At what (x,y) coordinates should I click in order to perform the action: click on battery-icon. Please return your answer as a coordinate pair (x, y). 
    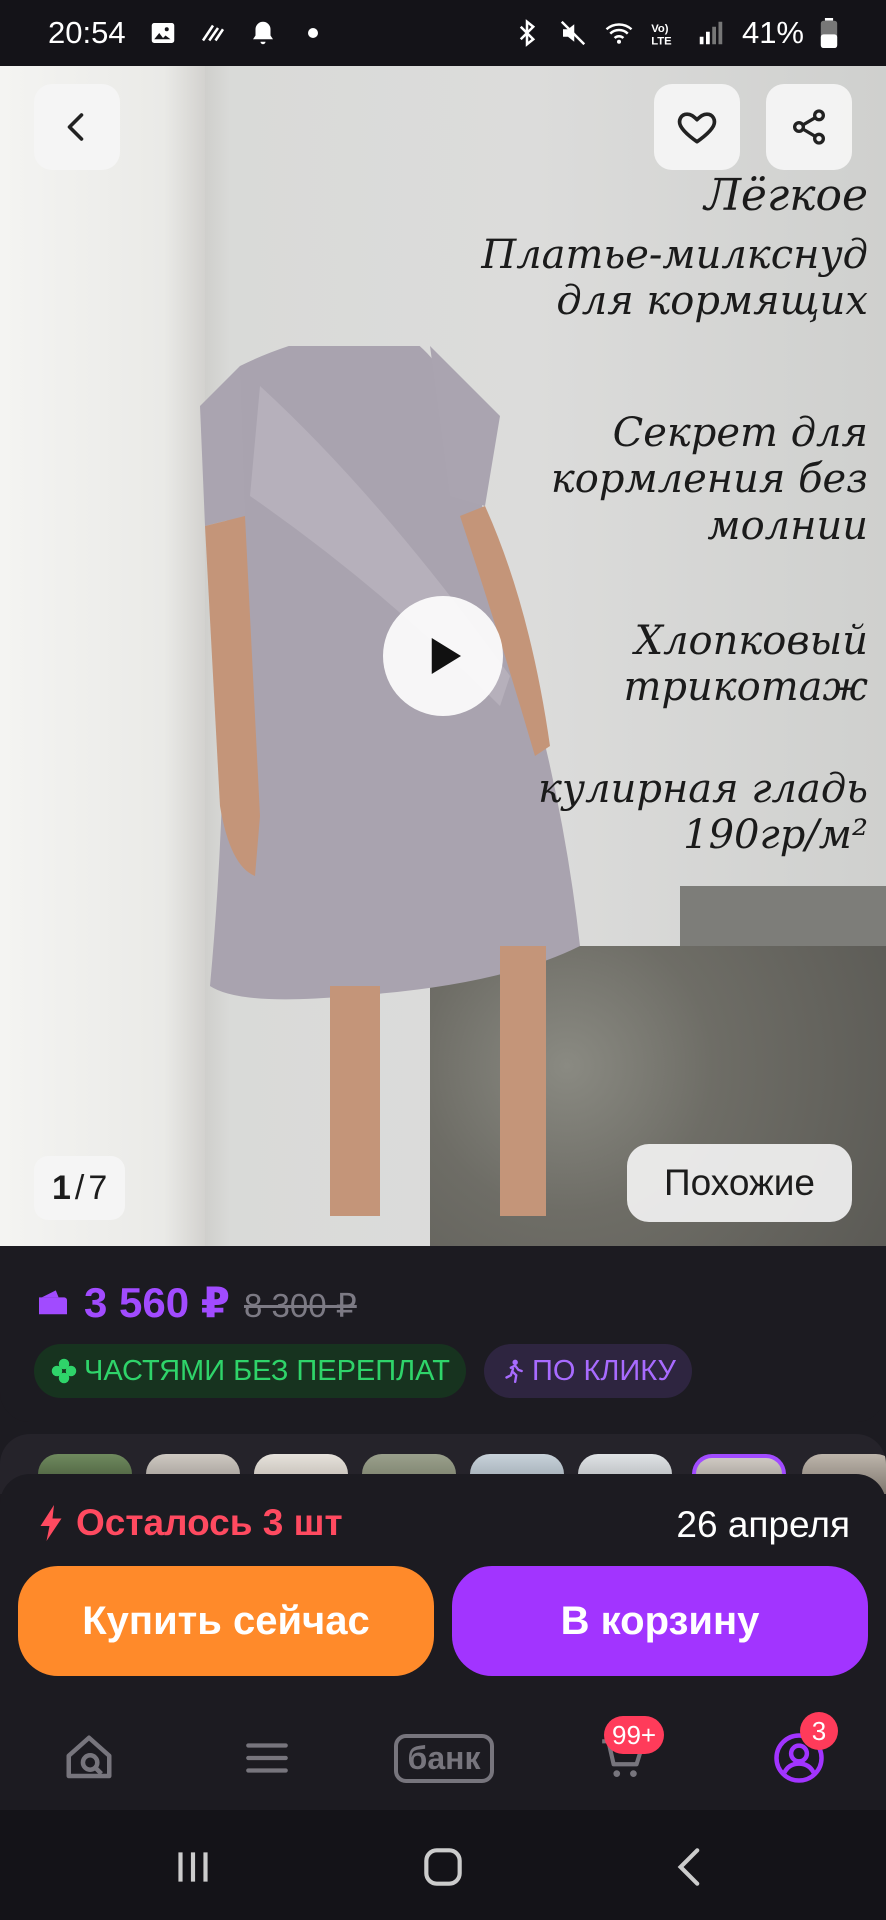
    Looking at the image, I should click on (829, 33).